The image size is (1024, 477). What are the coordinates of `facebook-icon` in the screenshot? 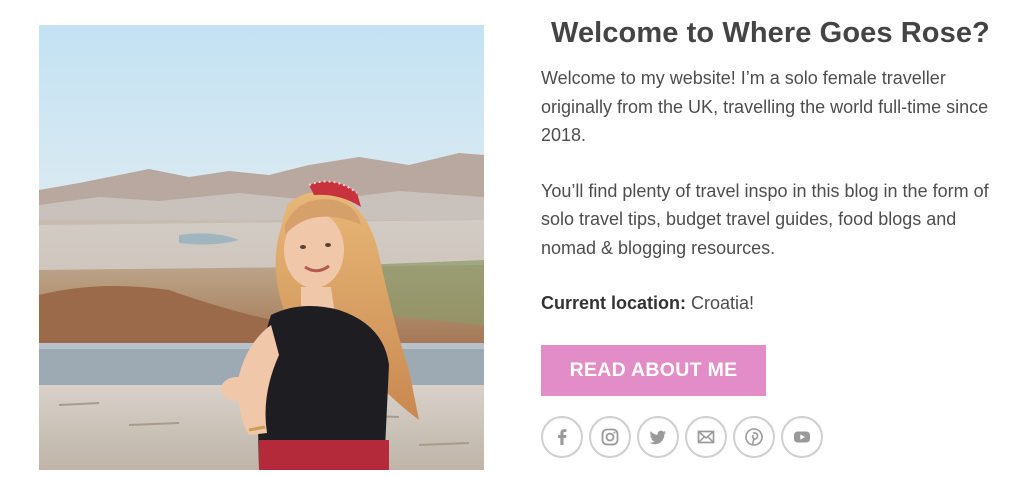 It's located at (562, 436).